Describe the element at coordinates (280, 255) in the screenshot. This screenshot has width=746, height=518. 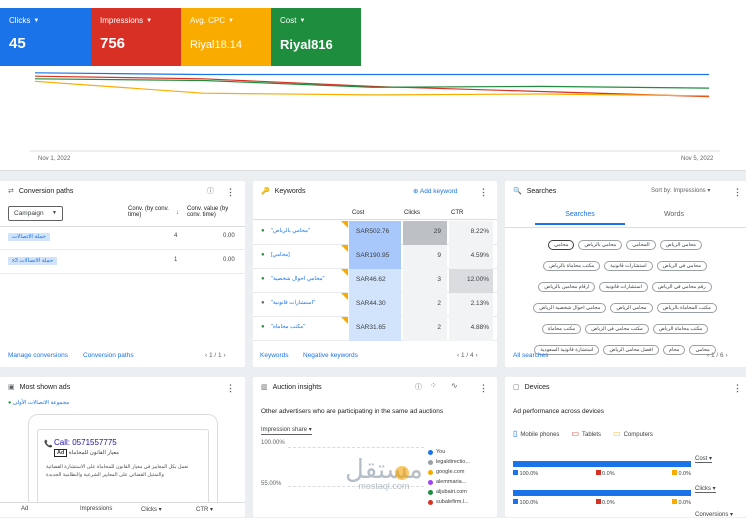
I see `keyword-text: [محامي]` at that location.